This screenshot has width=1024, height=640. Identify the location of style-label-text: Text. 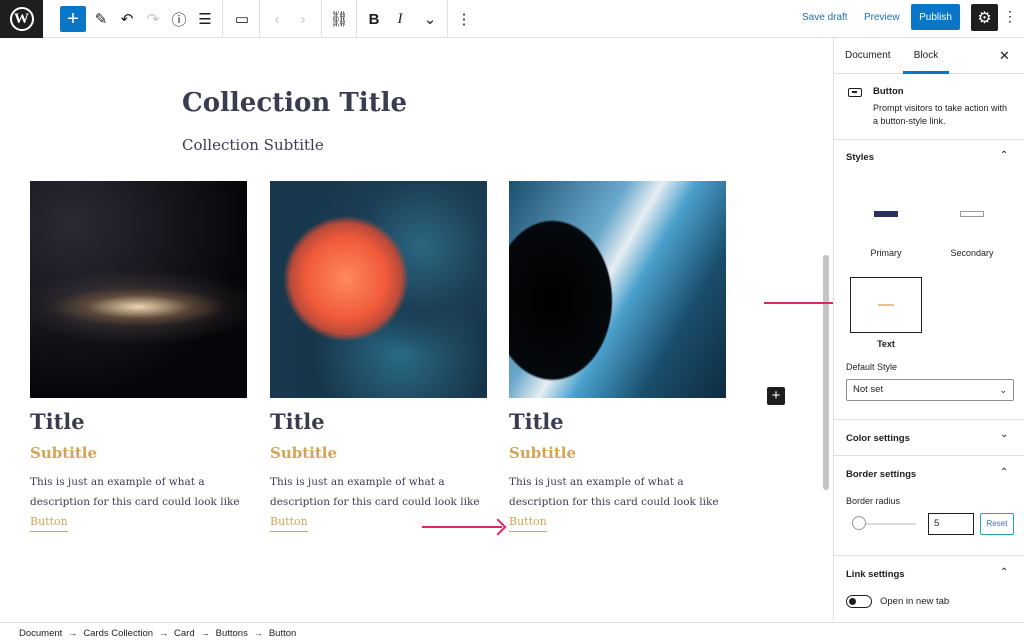
(886, 344).